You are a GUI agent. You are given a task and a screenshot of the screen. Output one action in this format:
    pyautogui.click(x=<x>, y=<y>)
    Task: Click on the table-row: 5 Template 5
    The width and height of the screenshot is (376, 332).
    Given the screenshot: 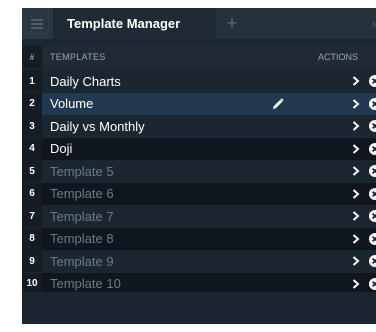 What is the action you would take?
    pyautogui.click(x=199, y=171)
    